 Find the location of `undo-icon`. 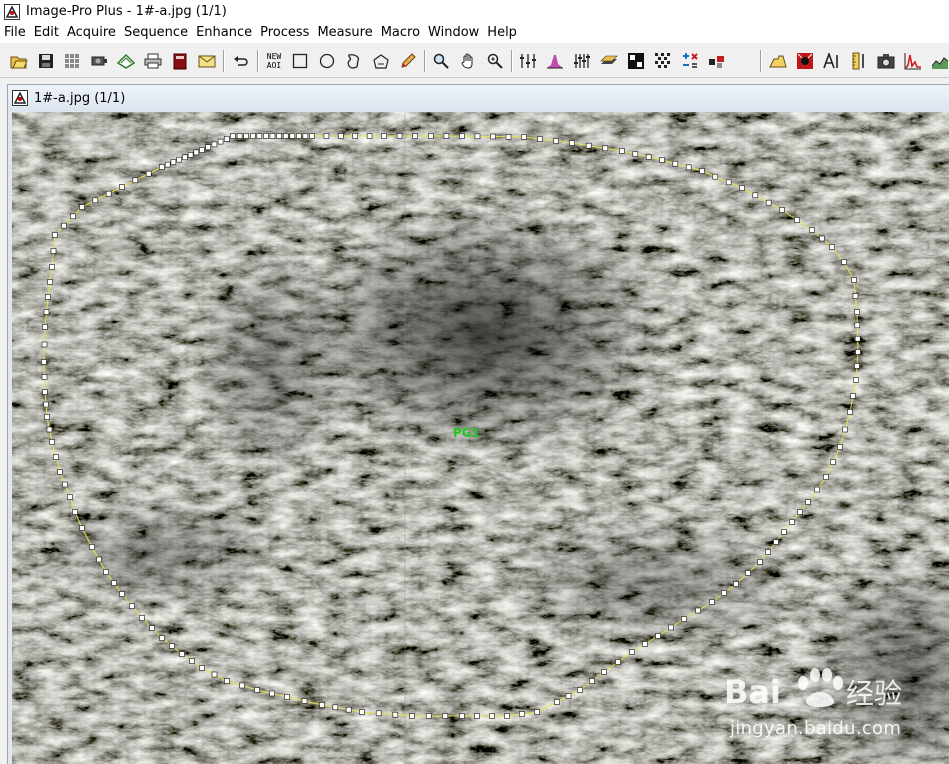

undo-icon is located at coordinates (241, 61).